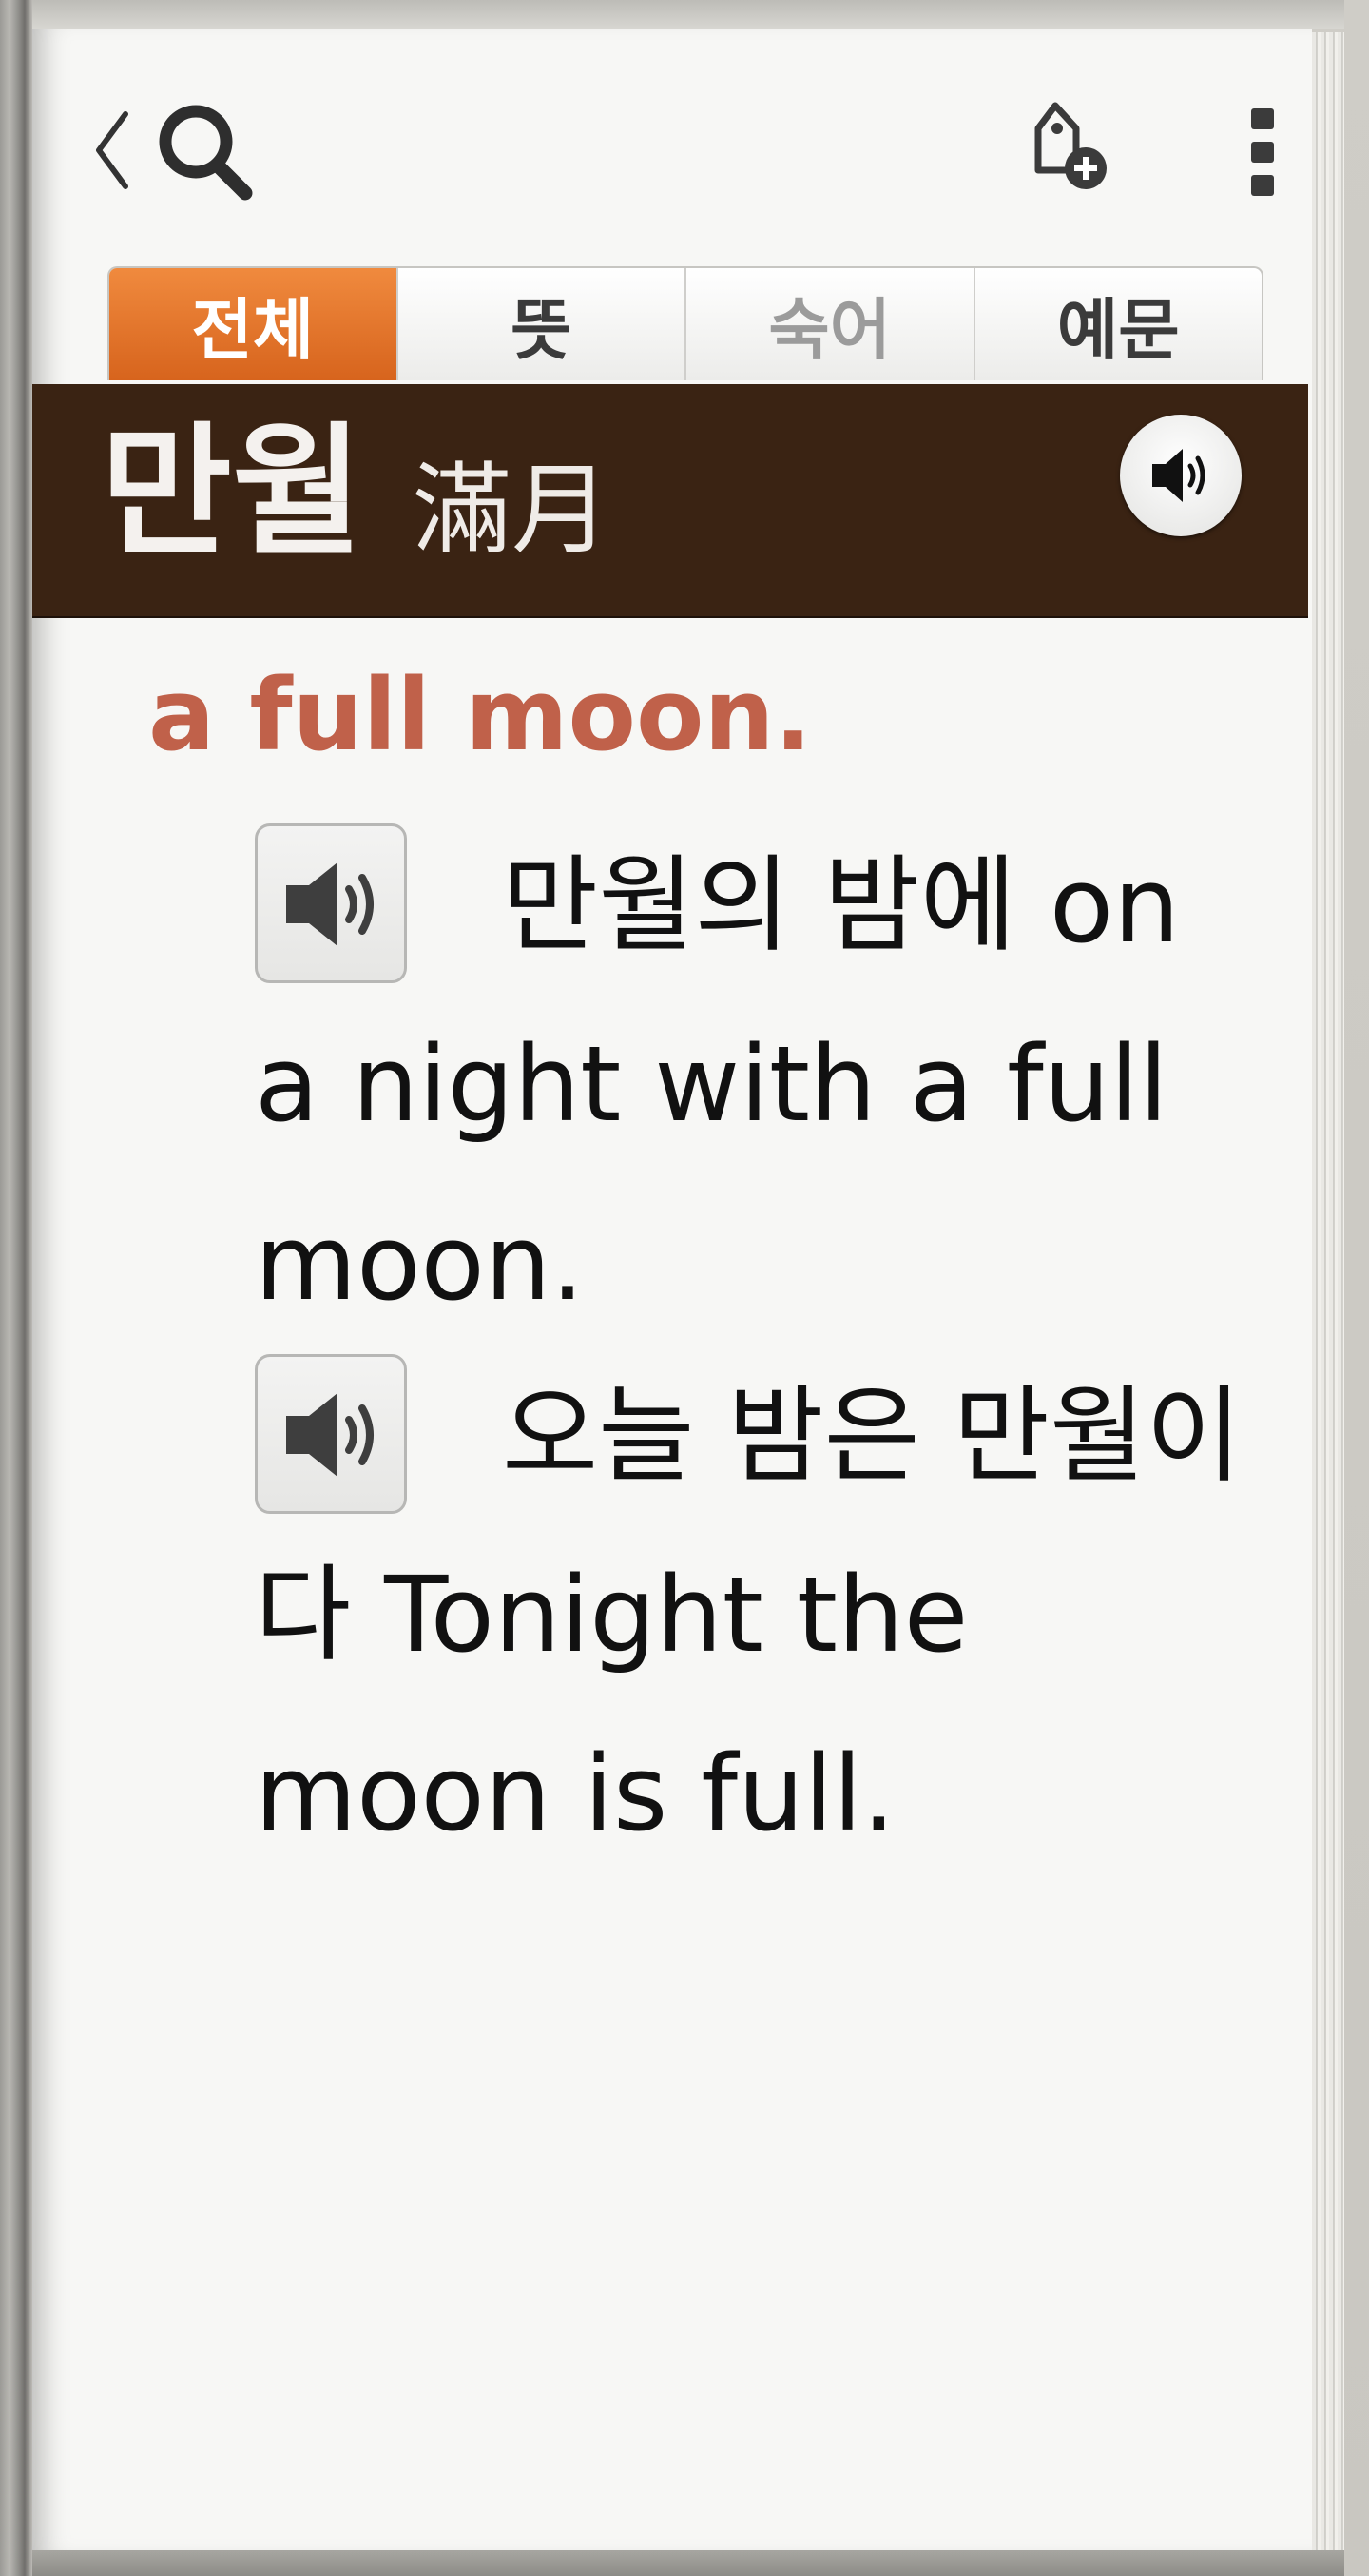  I want to click on headword-pronounce-button, so click(1181, 475).